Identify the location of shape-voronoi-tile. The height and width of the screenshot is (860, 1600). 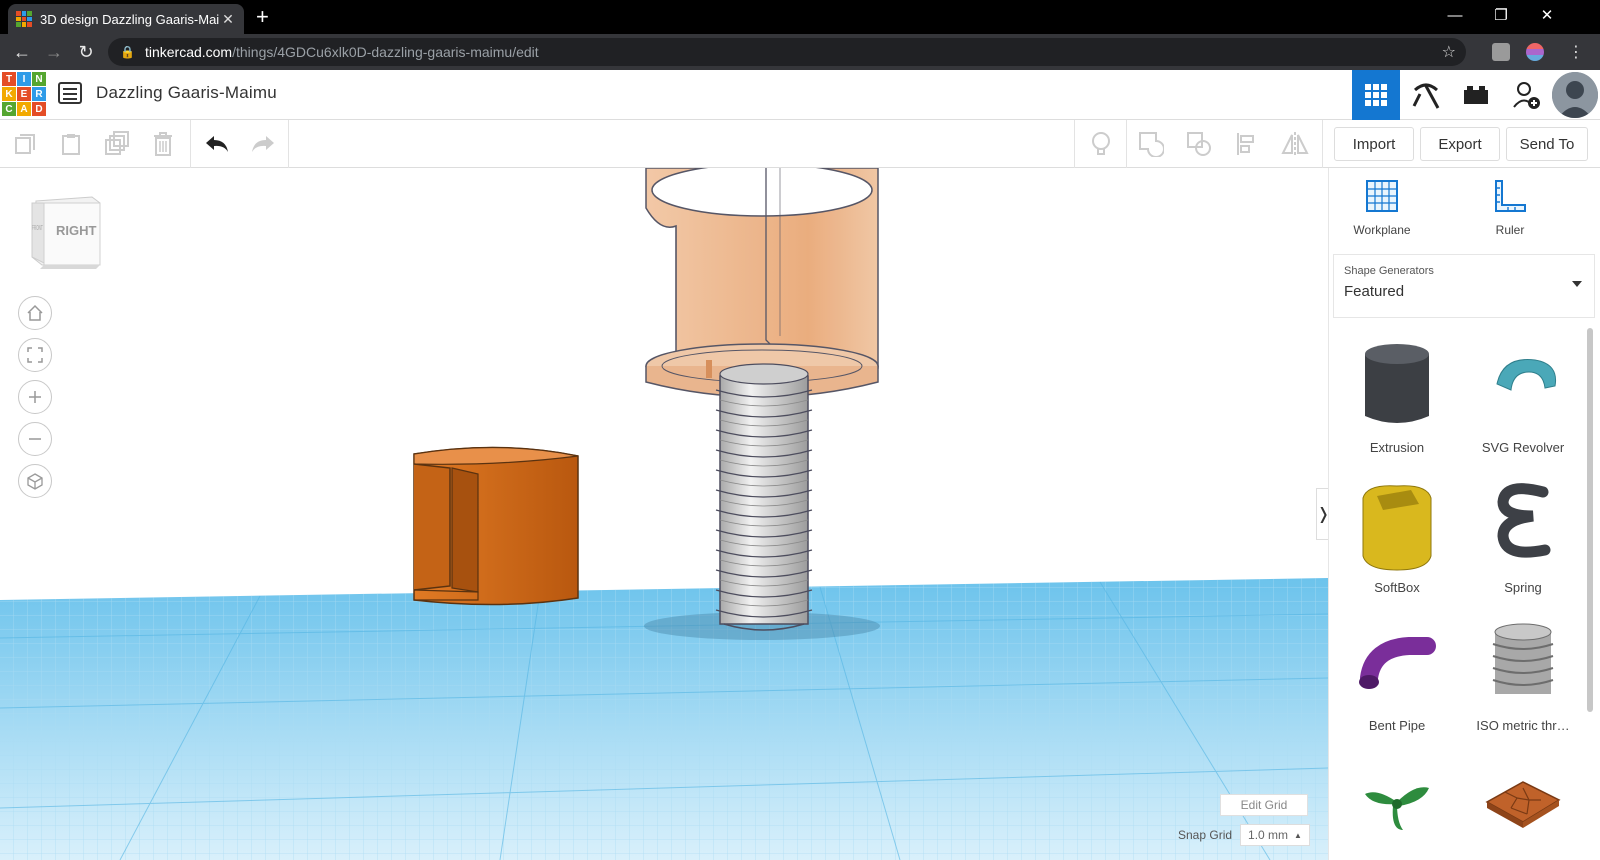
(1523, 803).